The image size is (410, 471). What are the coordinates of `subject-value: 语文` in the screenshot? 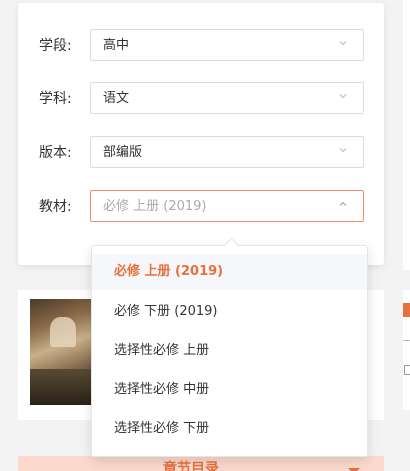 It's located at (116, 98).